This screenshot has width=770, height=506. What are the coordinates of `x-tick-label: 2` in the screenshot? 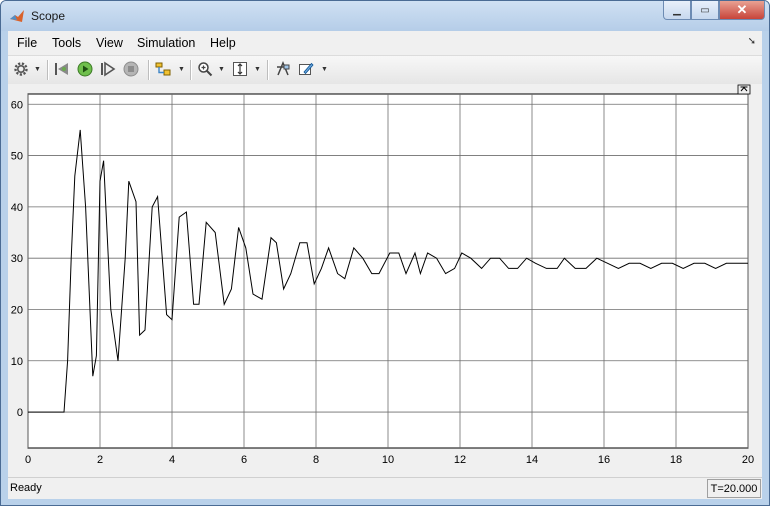 It's located at (100, 460).